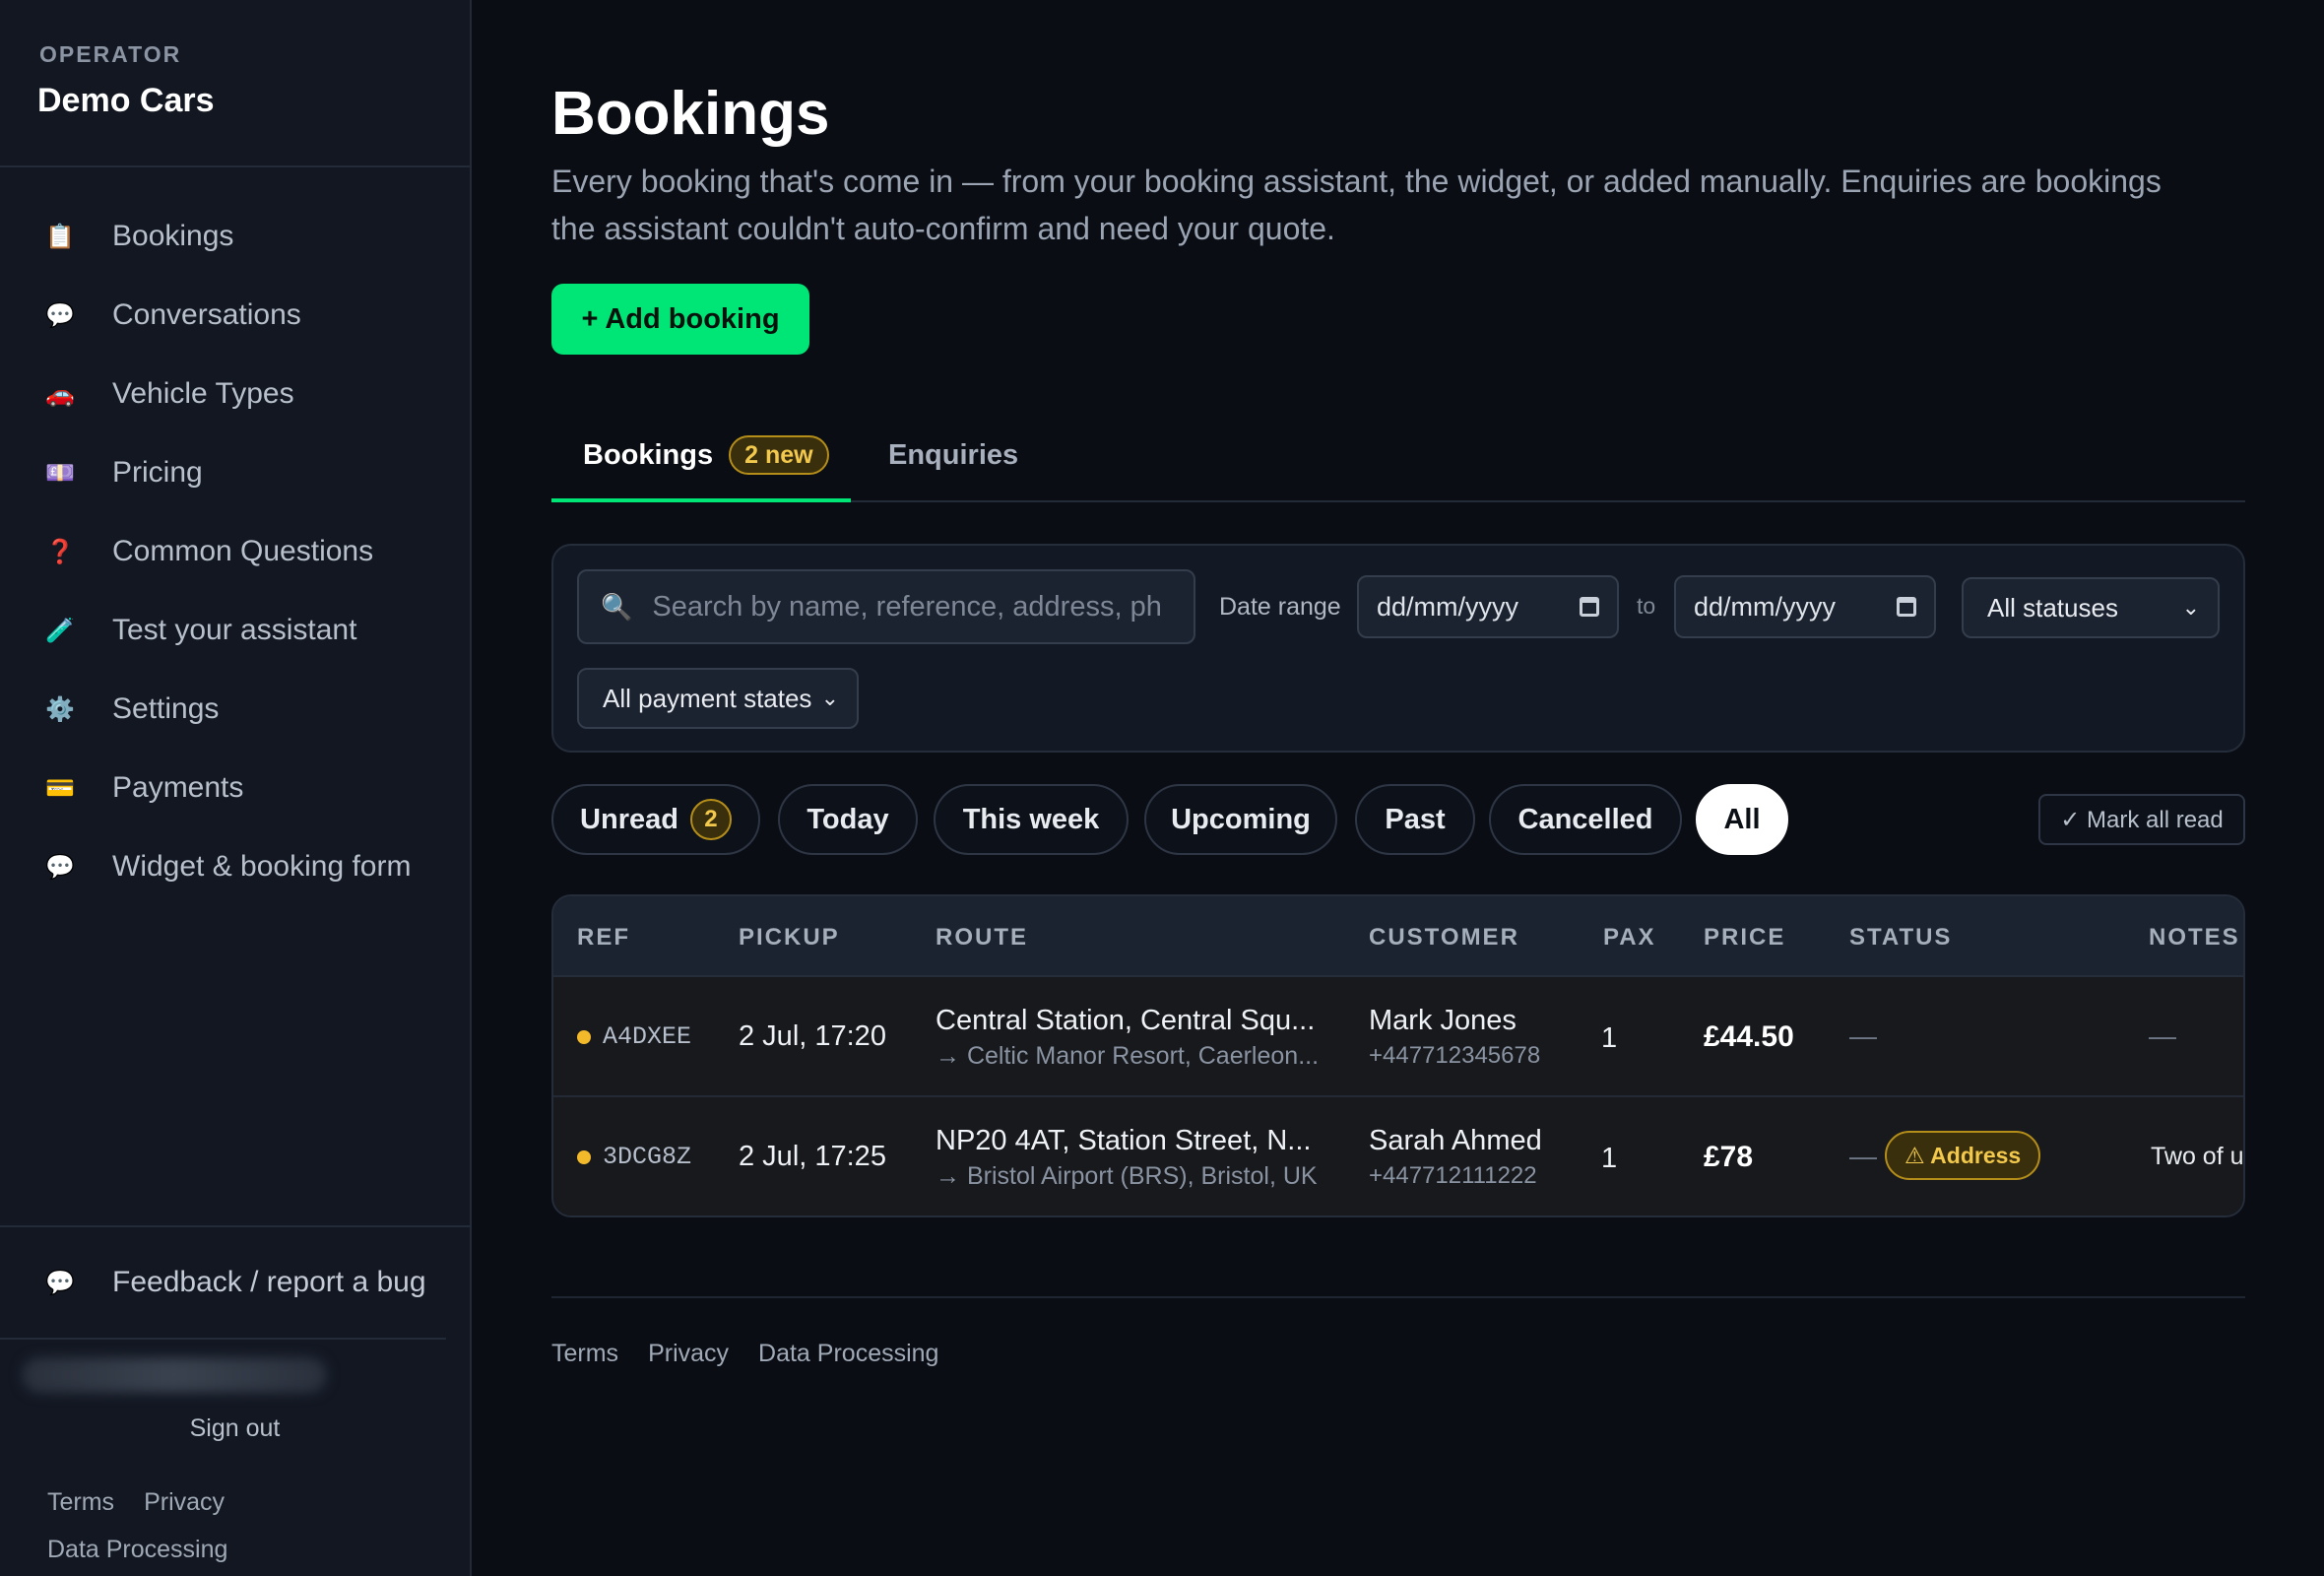 This screenshot has height=1576, width=2324. What do you see at coordinates (2195, 938) in the screenshot?
I see `column-header-notes: NOTES` at bounding box center [2195, 938].